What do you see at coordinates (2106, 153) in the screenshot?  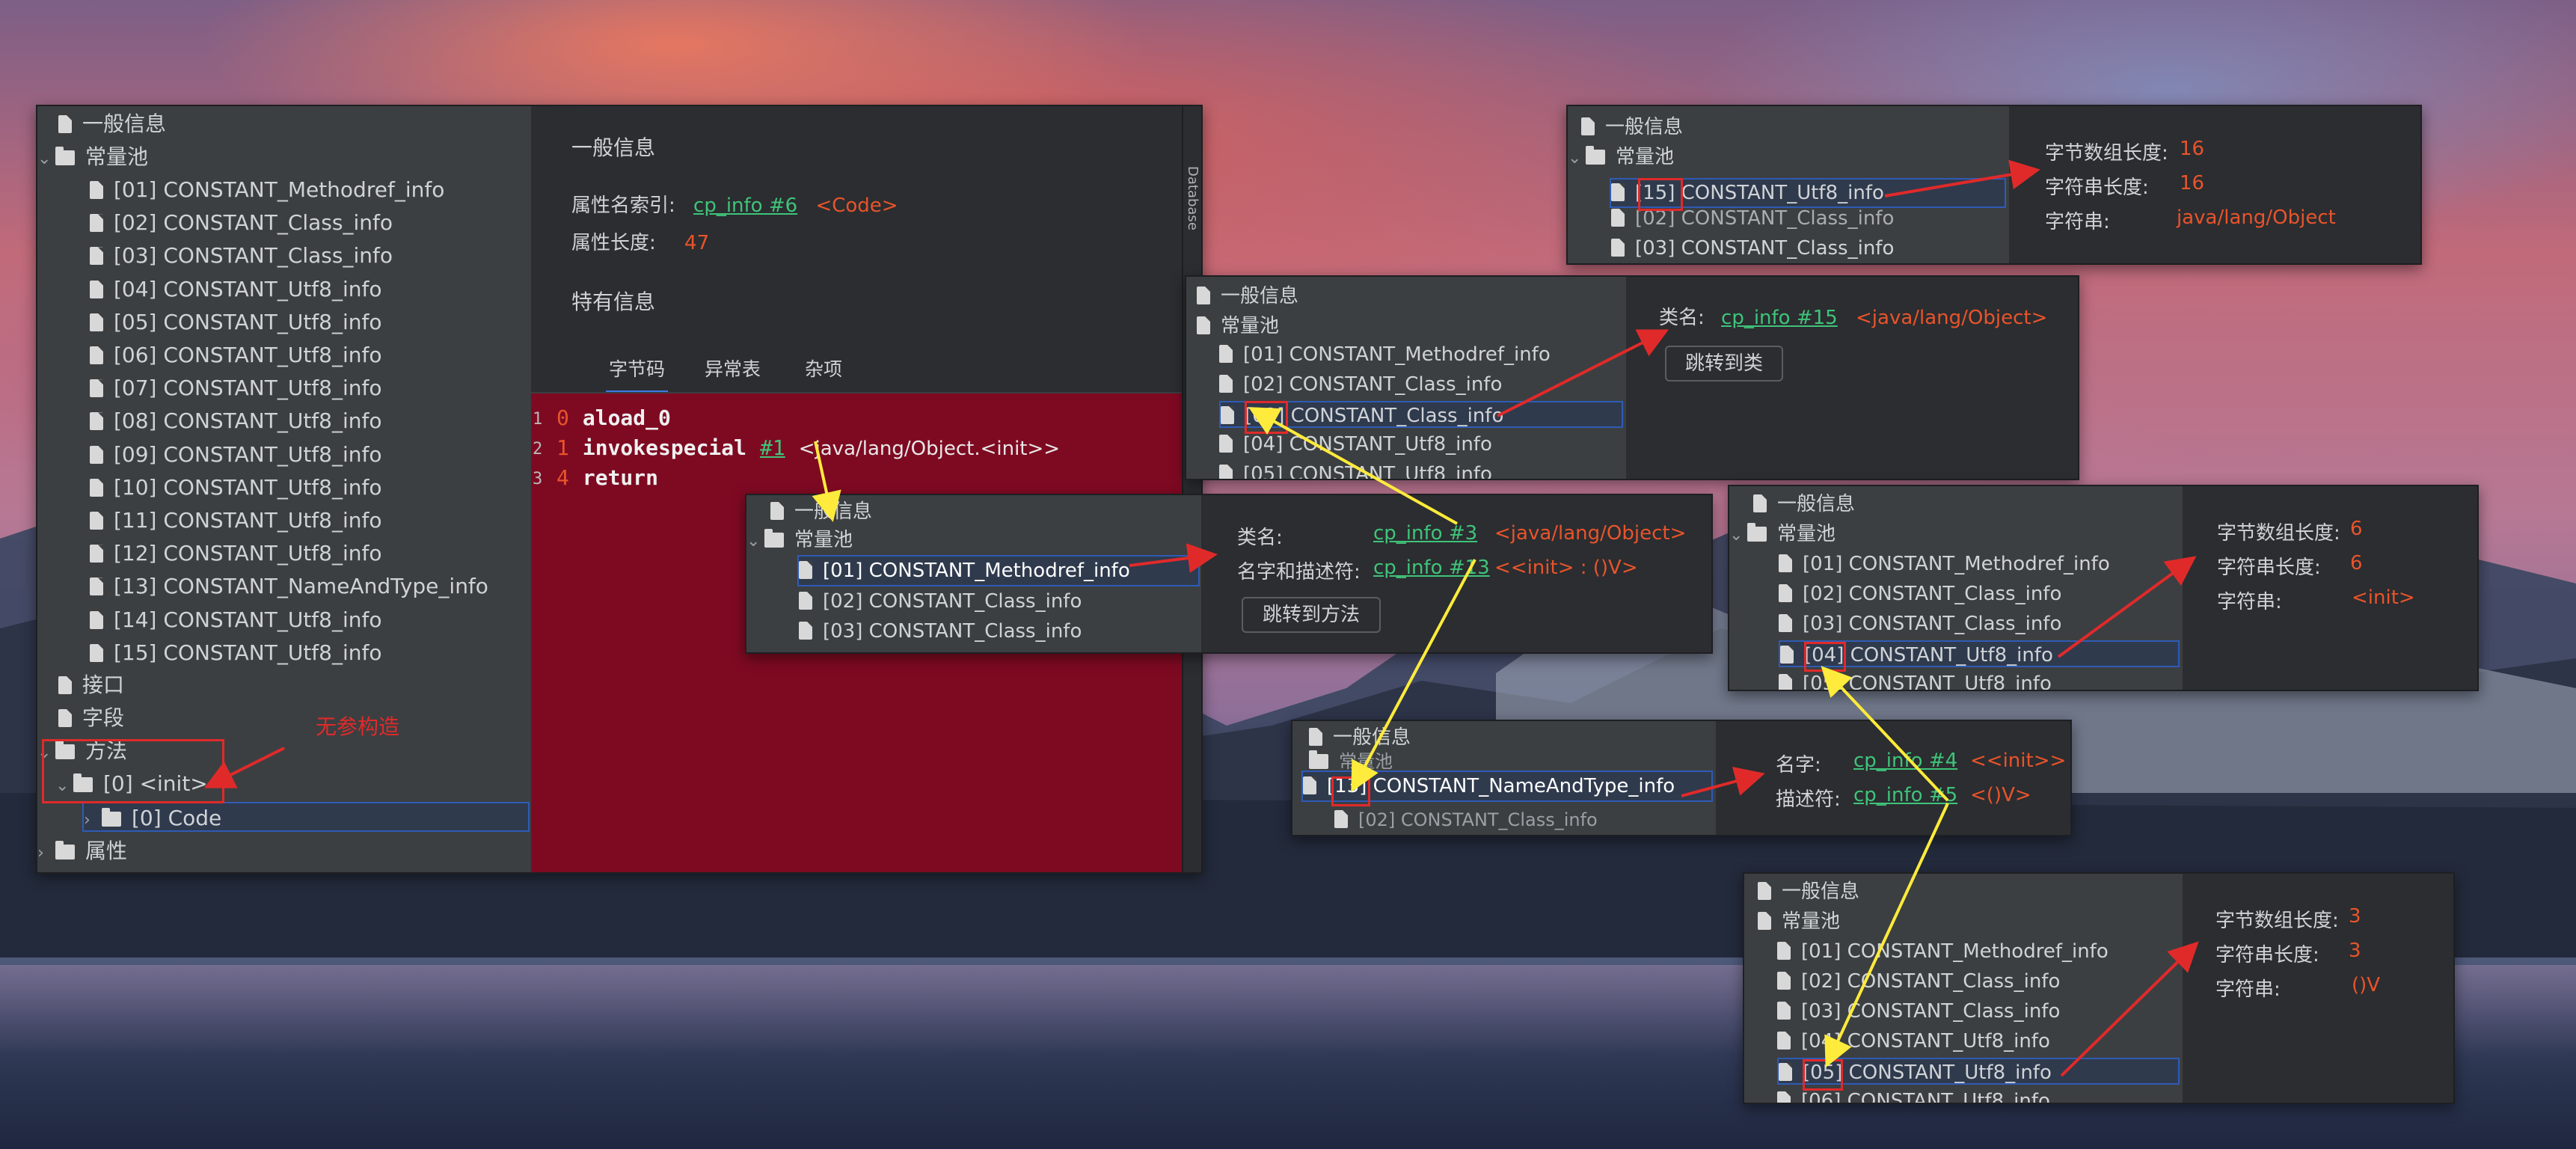 I see `bytes-length-label: 字节数组长度:` at bounding box center [2106, 153].